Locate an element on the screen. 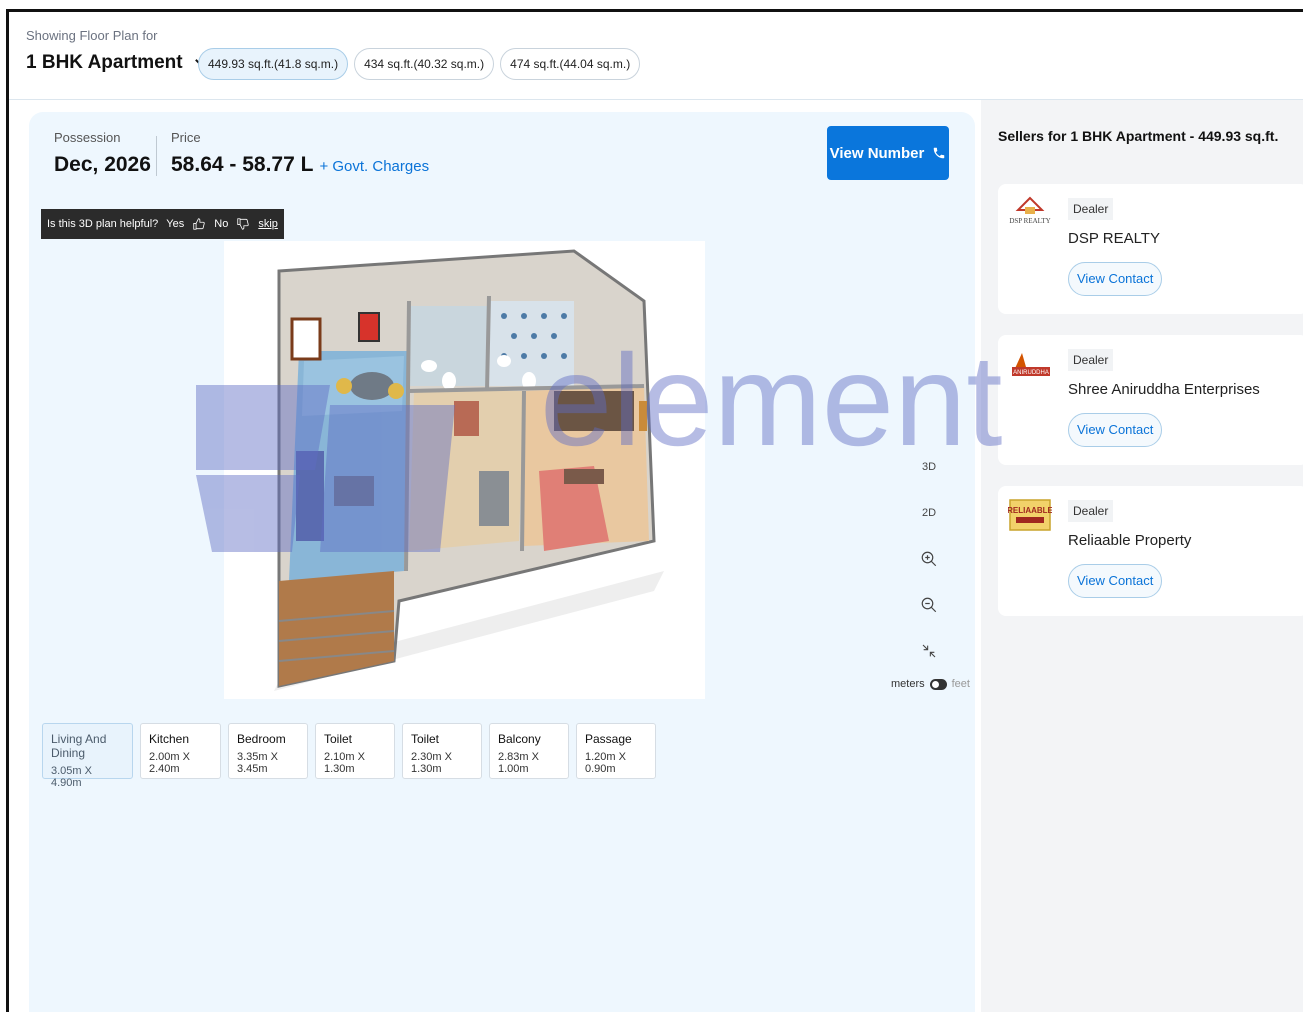 The image size is (1303, 1012). room-card: Balcony 2.83m X 1.00m is located at coordinates (529, 751).